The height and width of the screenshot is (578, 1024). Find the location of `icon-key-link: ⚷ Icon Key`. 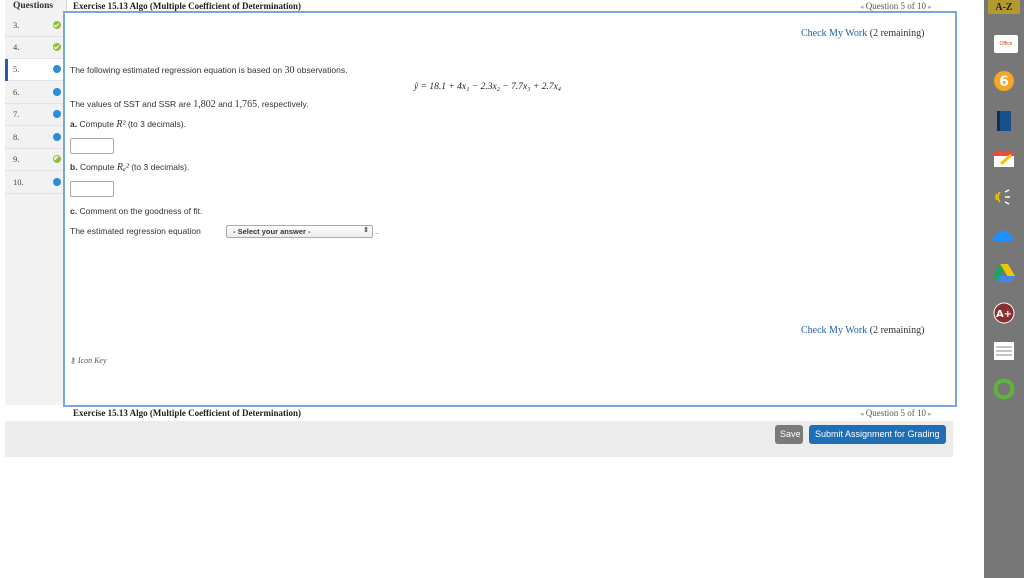

icon-key-link: ⚷ Icon Key is located at coordinates (88, 360).